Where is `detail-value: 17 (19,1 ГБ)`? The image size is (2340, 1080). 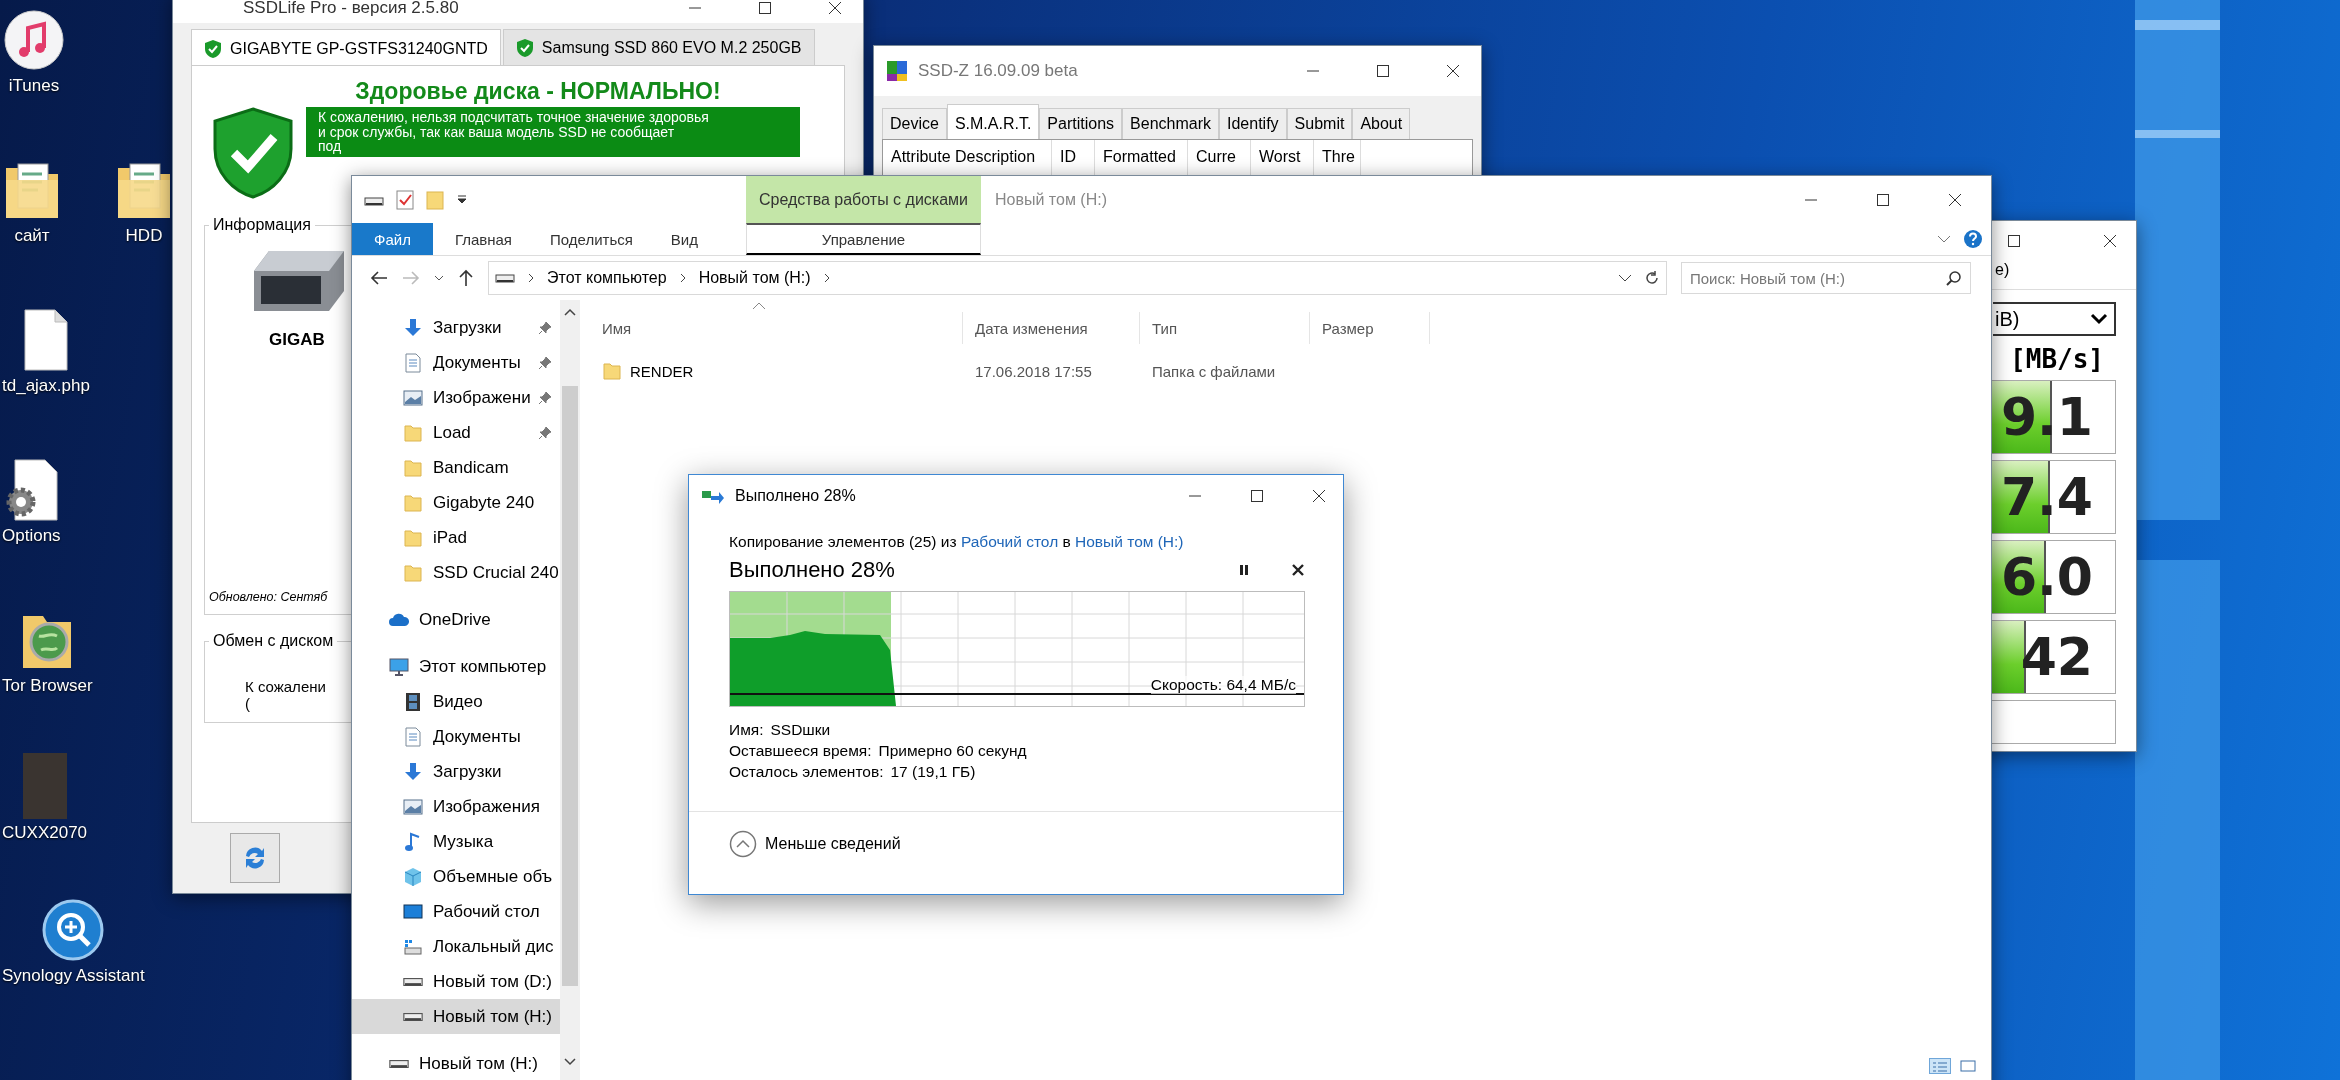
detail-value: 17 (19,1 ГБ) is located at coordinates (933, 772).